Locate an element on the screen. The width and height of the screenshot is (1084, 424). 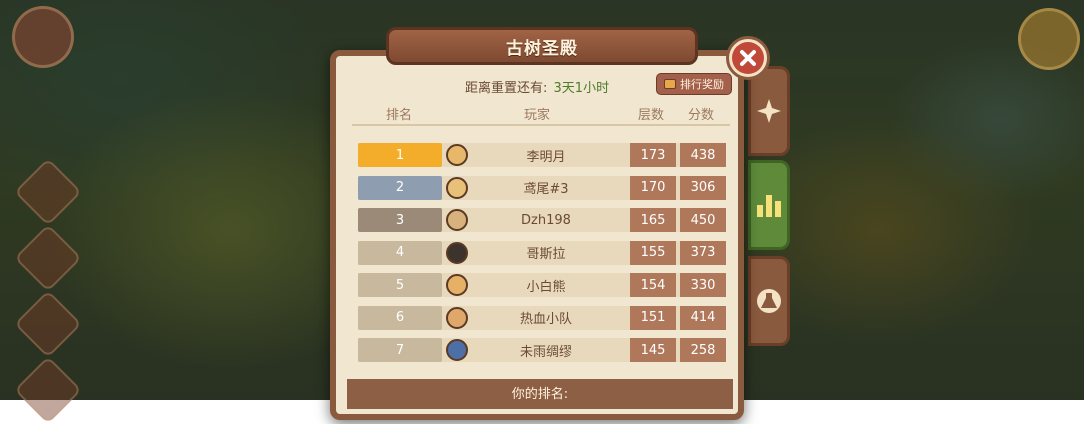
table-row: 7 未雨绸缪 145 258 is located at coordinates (542, 350).